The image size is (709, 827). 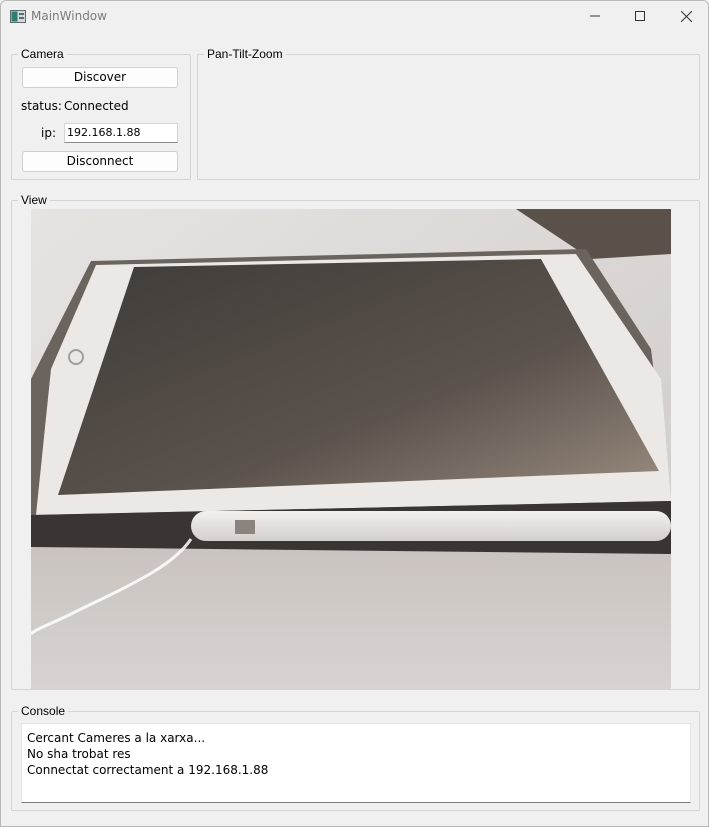 I want to click on disconnect-button: Disconnect, so click(x=100, y=161).